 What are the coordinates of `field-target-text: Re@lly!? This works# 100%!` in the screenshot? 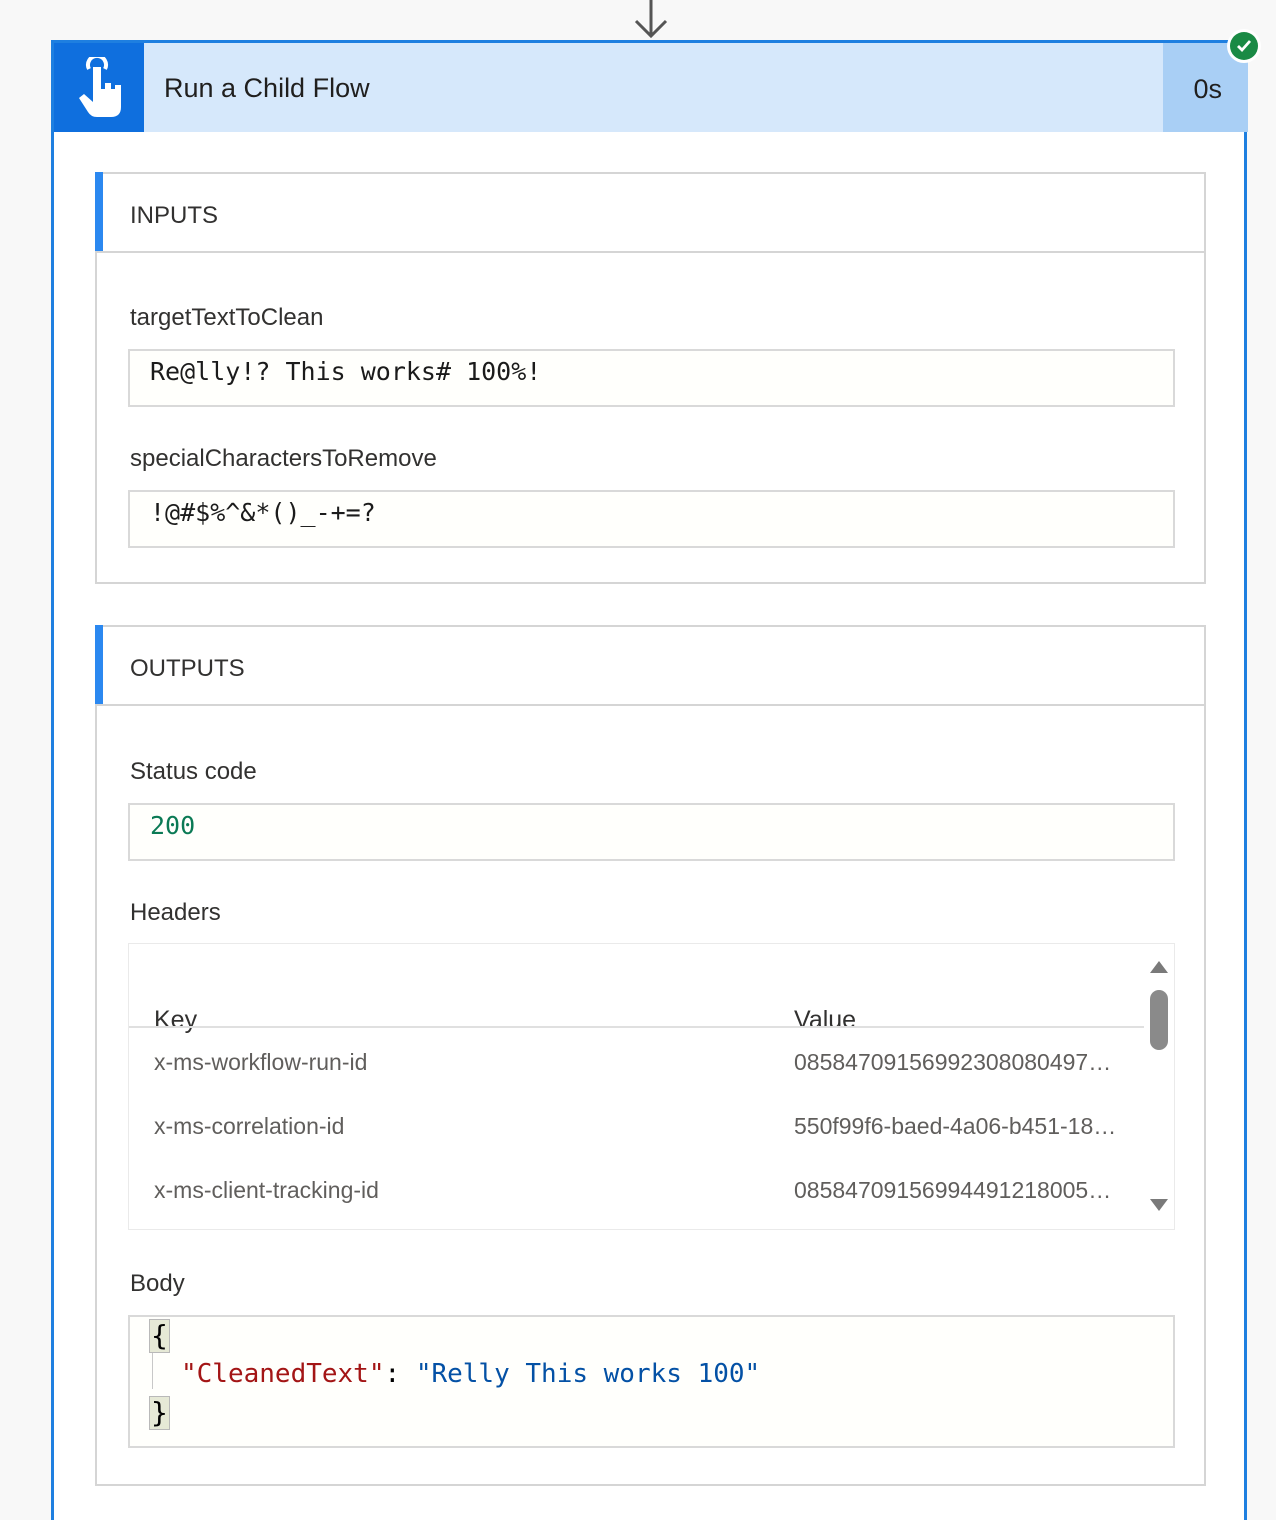 It's located at (651, 378).